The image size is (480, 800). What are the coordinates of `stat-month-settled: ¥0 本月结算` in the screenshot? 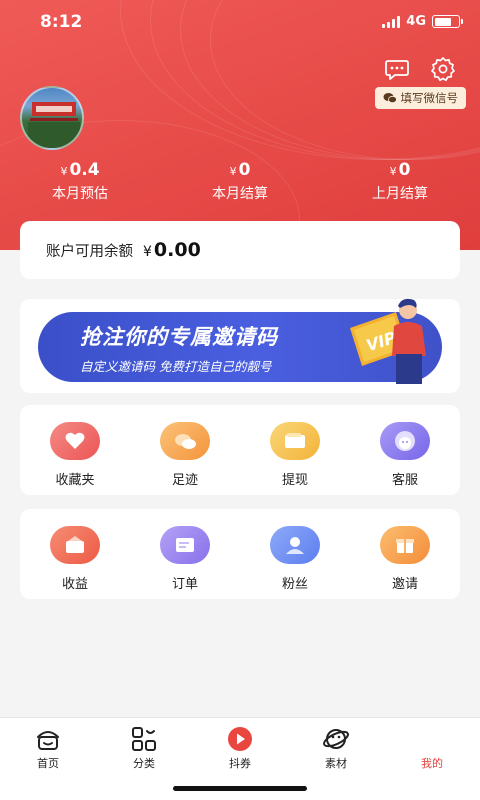 It's located at (240, 181).